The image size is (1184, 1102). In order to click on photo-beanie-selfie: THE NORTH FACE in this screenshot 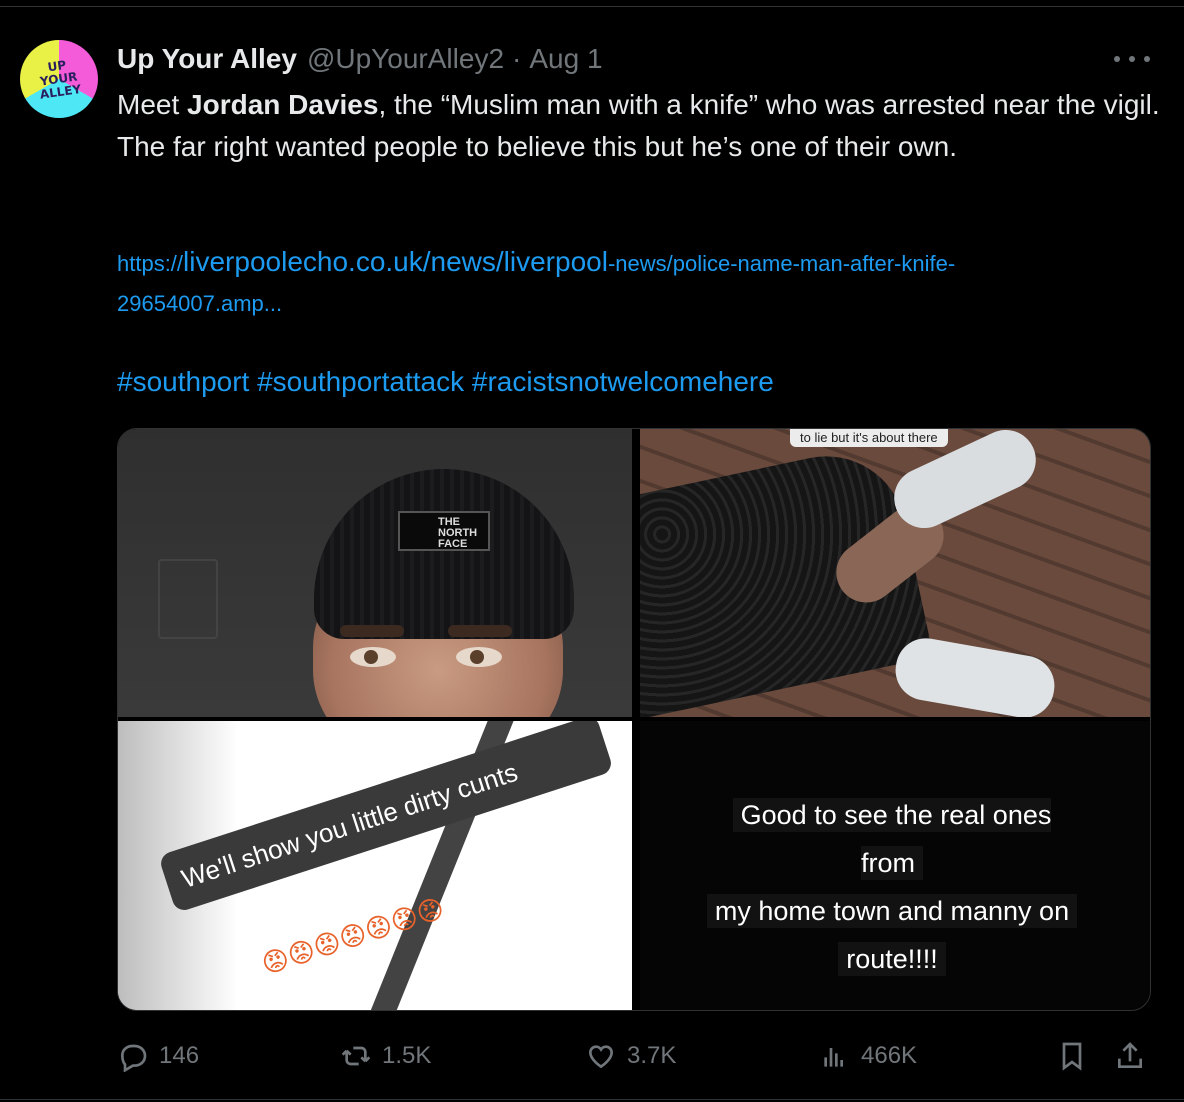, I will do `click(375, 573)`.